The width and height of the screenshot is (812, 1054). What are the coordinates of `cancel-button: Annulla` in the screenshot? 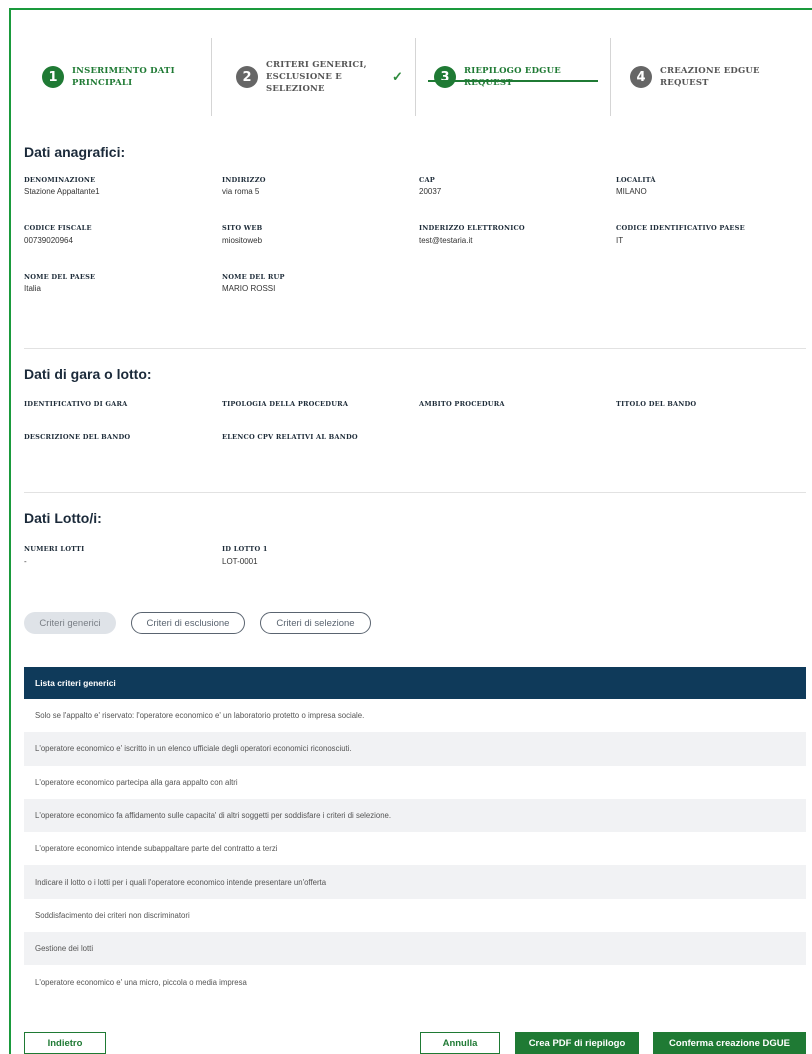 It's located at (460, 1043).